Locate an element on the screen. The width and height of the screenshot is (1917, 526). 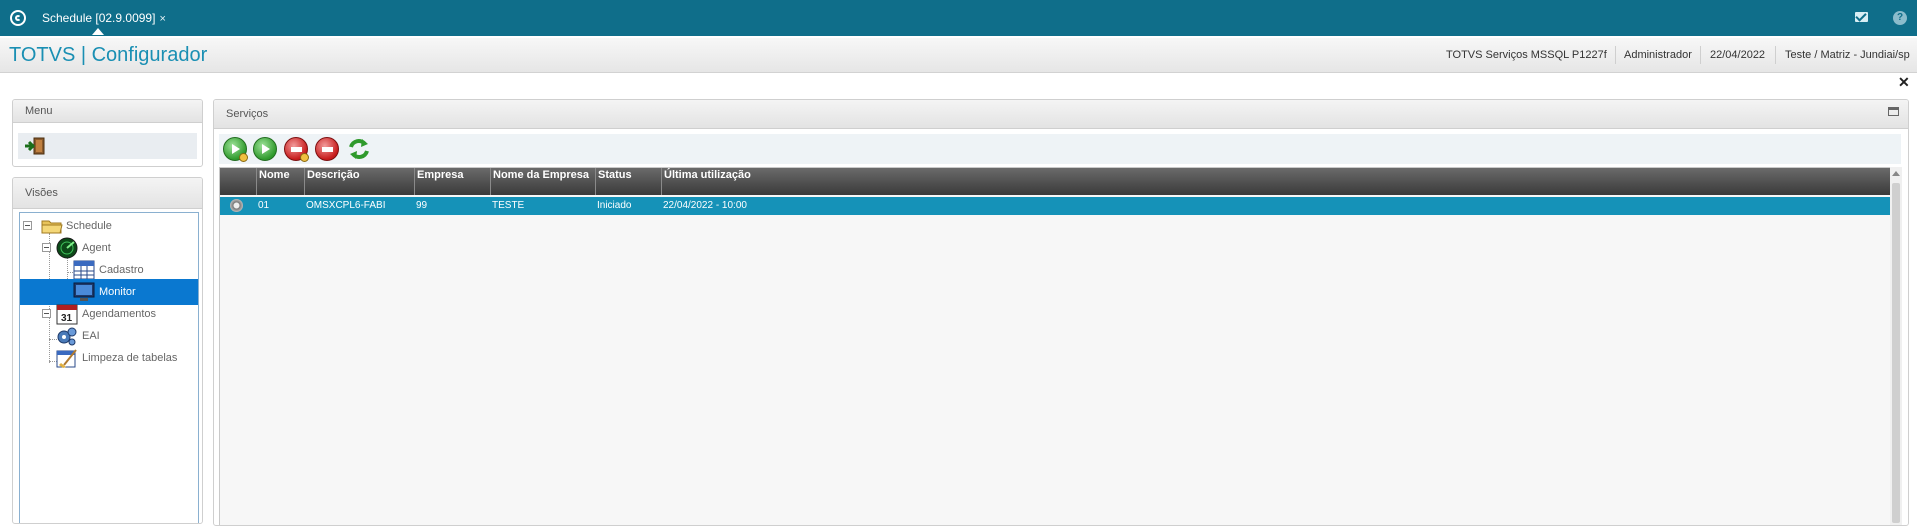
scroll-thumb is located at coordinates (1896, 353).